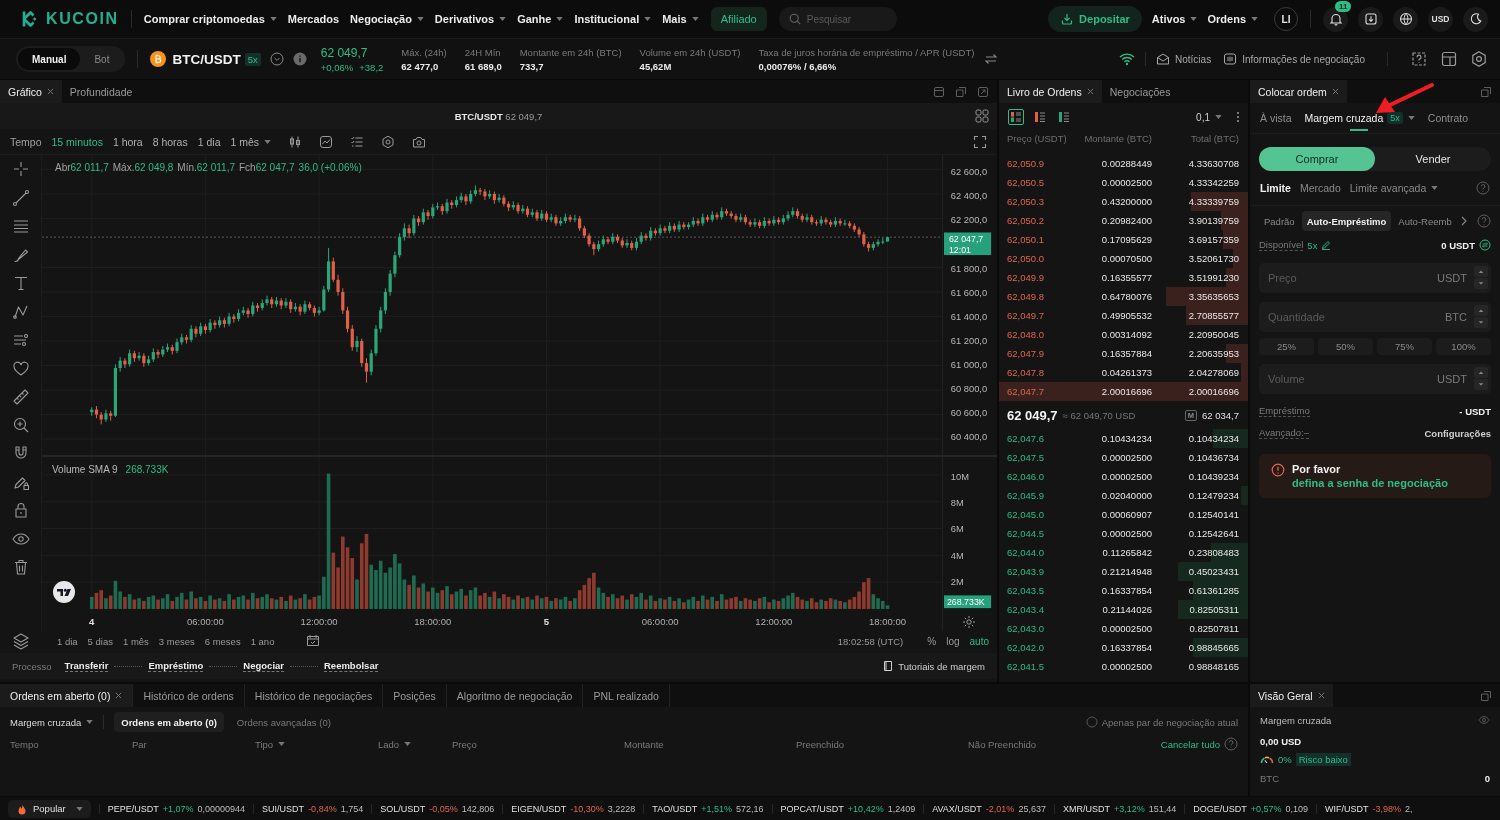 Image resolution: width=1500 pixels, height=820 pixels. Describe the element at coordinates (626, 695) in the screenshot. I see `panel-tab: PNL realizado` at that location.